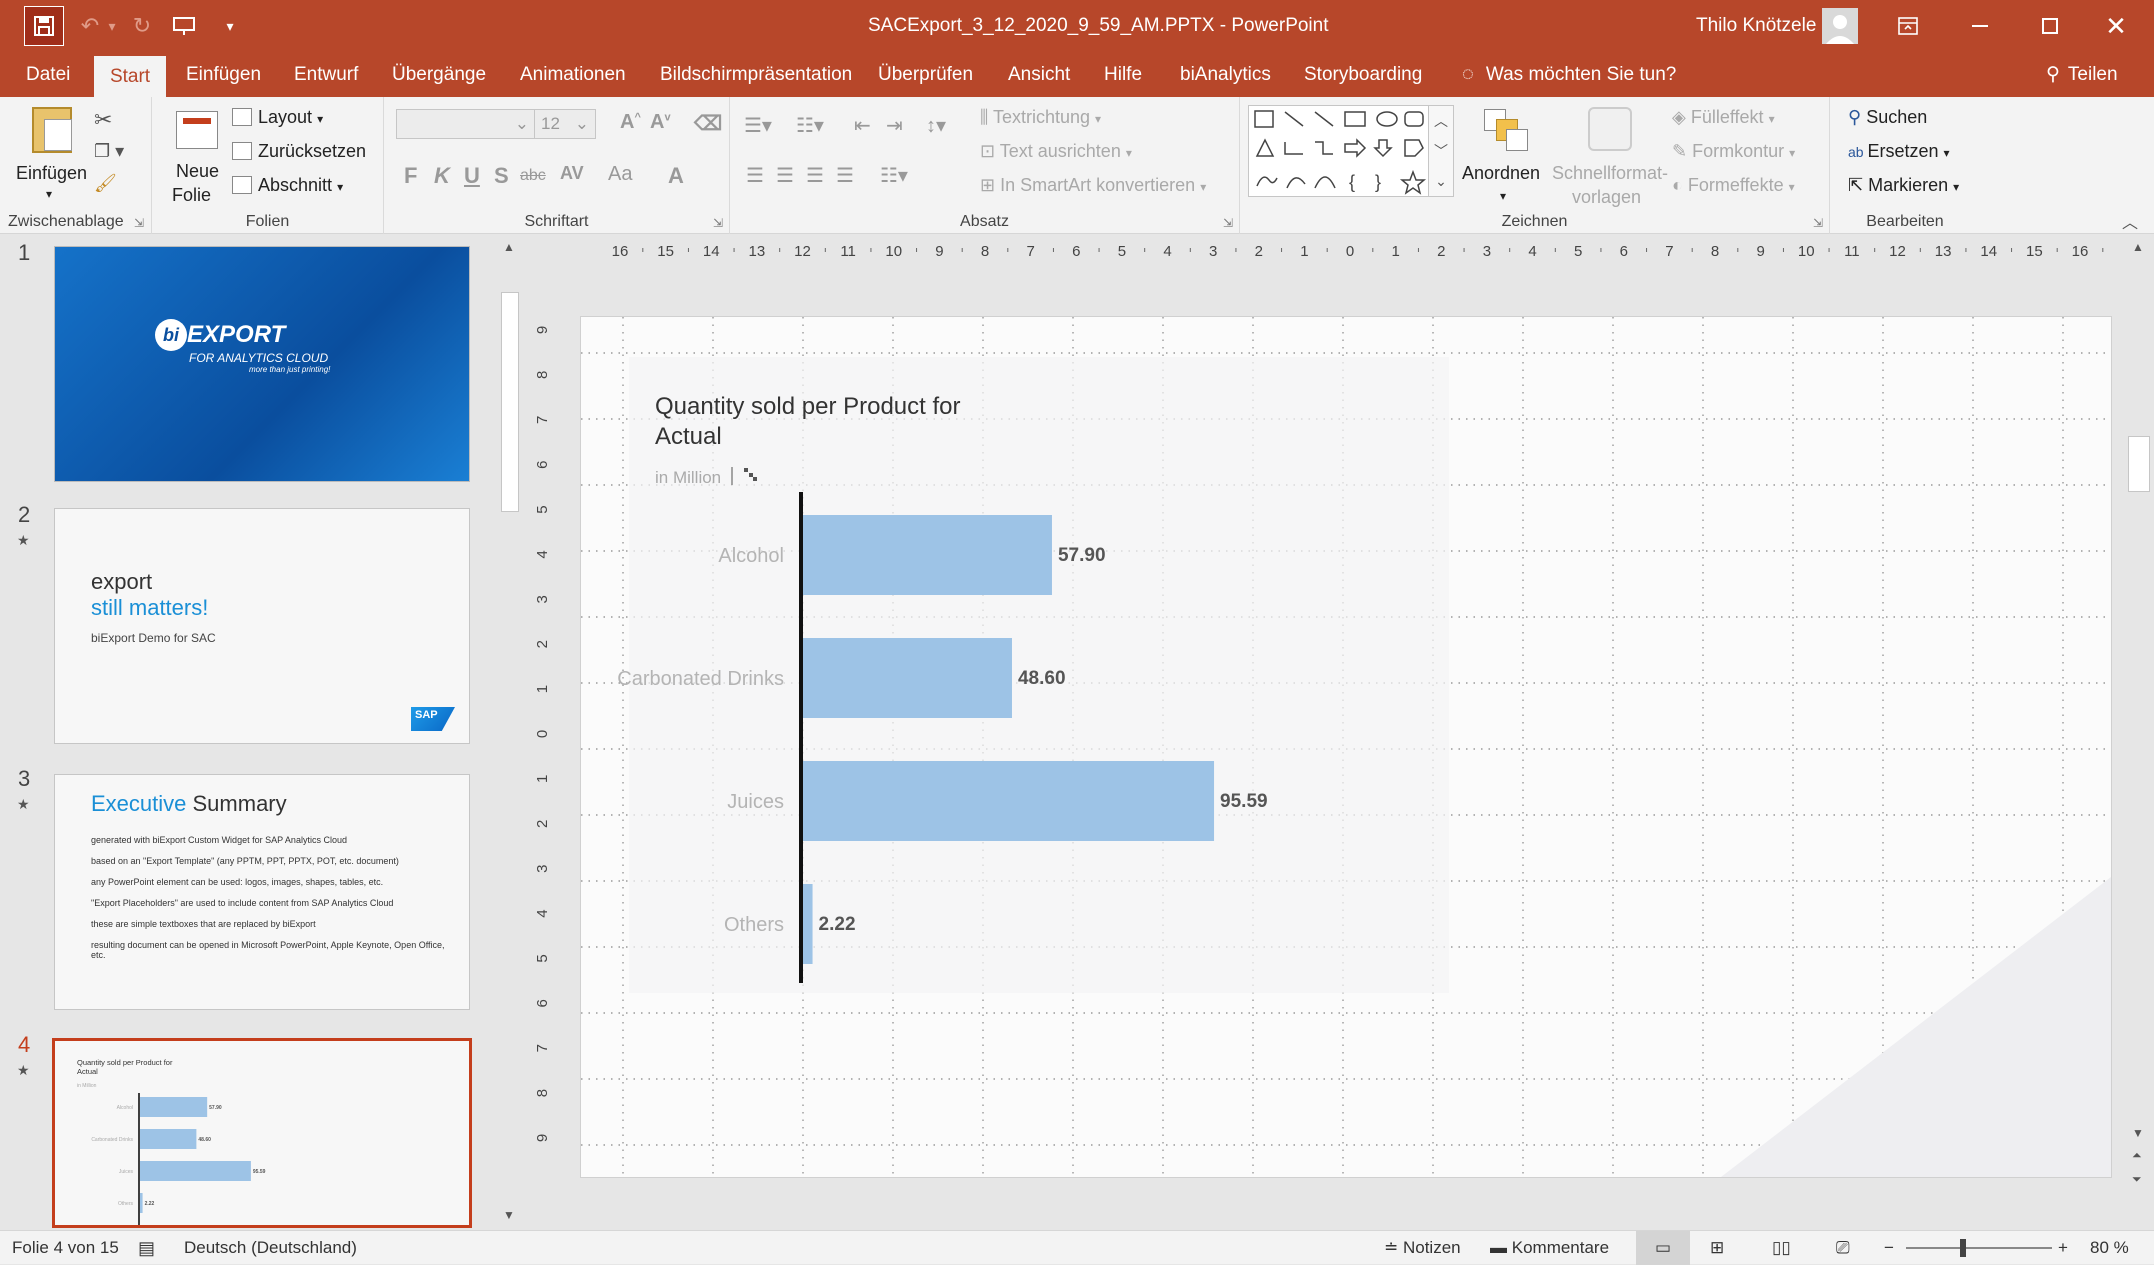  What do you see at coordinates (103, 120) in the screenshot?
I see `cut-icon: ✂` at bounding box center [103, 120].